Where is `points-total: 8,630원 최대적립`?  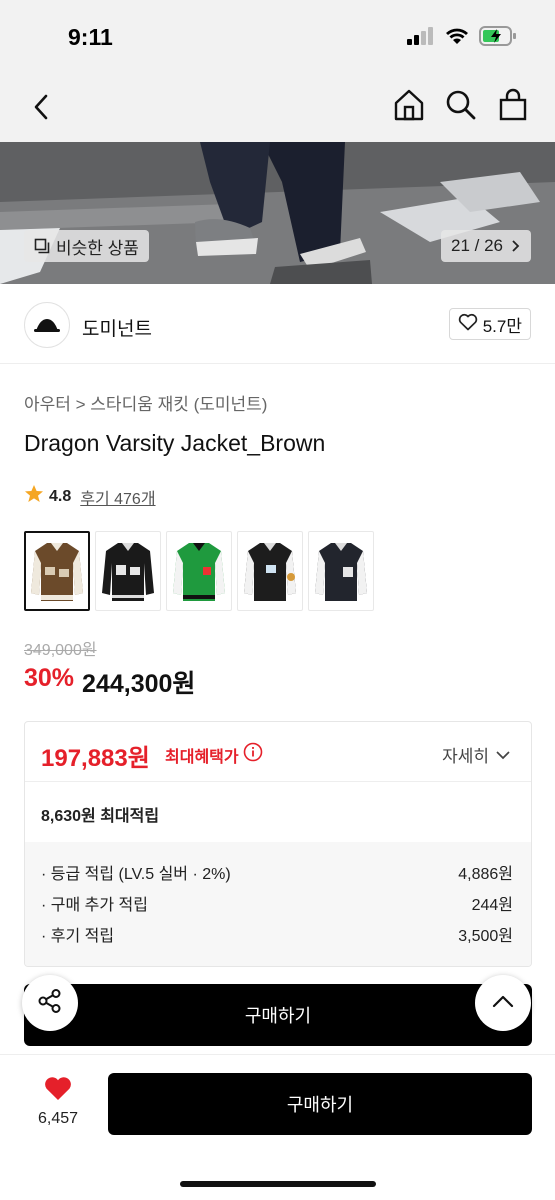 points-total: 8,630원 최대적립 is located at coordinates (100, 816).